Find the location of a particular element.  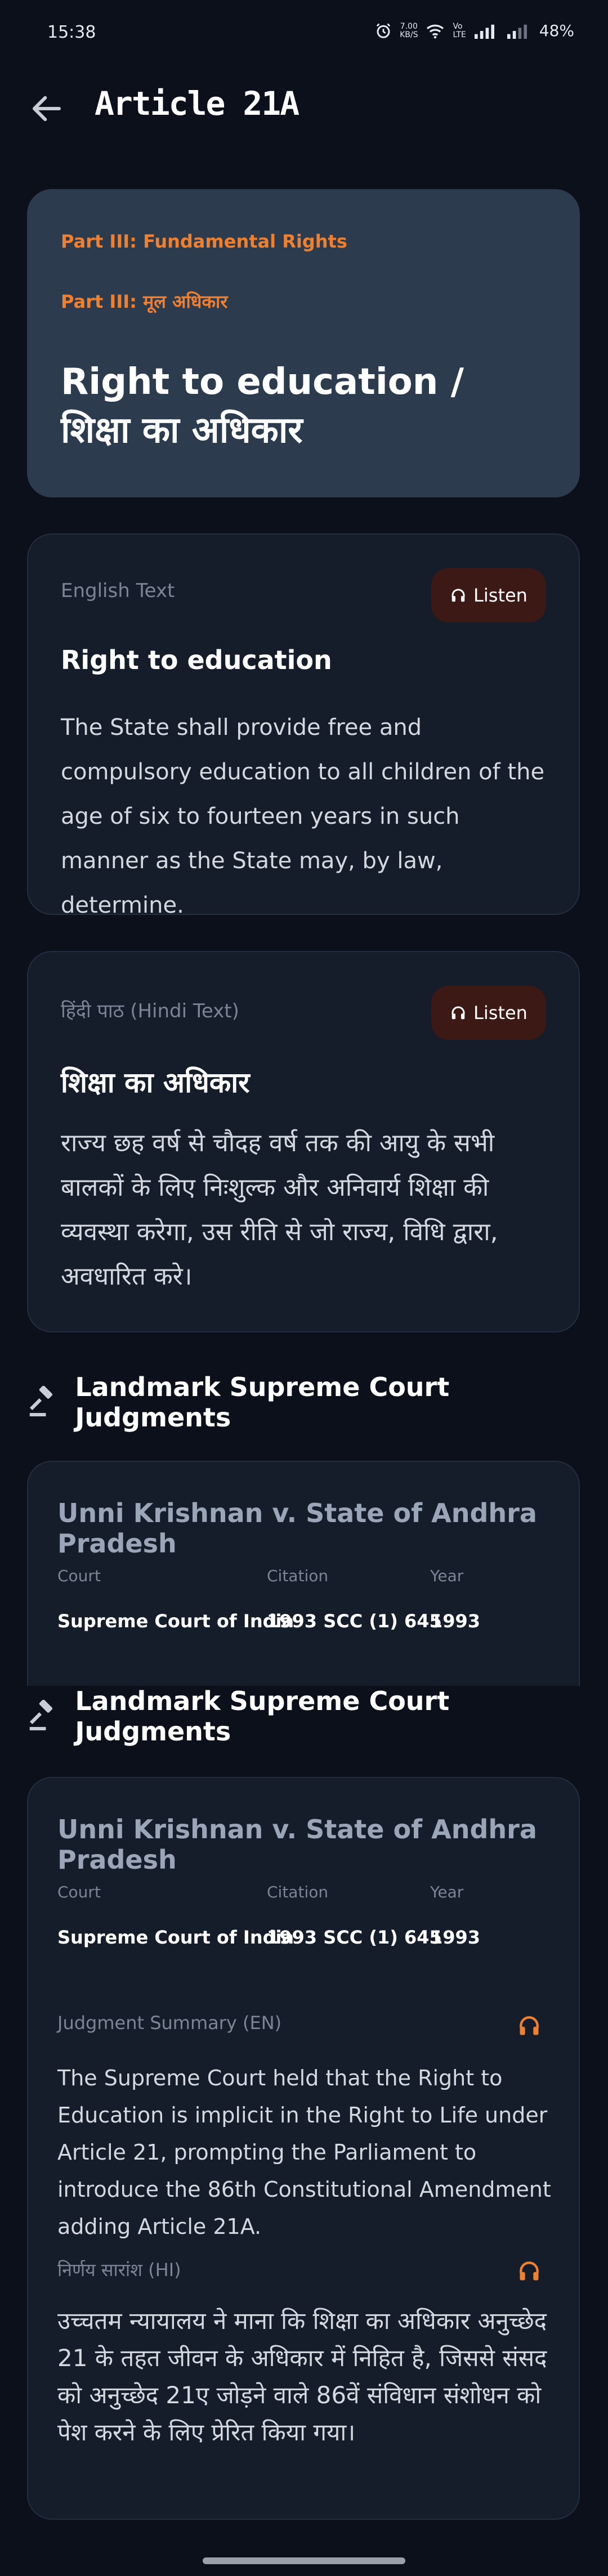

back-arrow-icon is located at coordinates (46, 108).